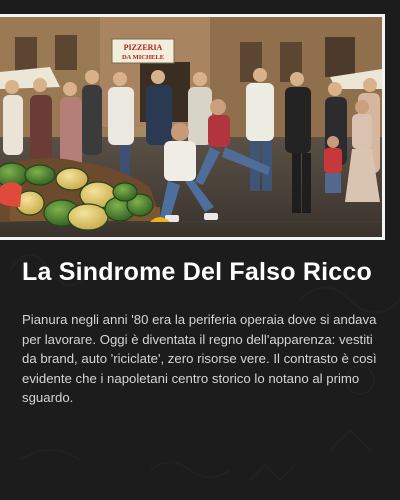 This screenshot has height=500, width=400. I want to click on svg-text: PIZZERIA, so click(143, 47).